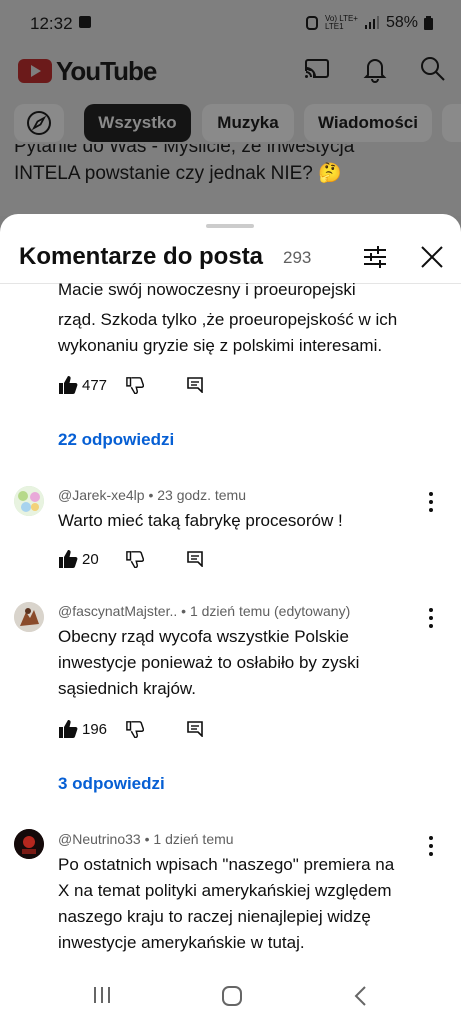  What do you see at coordinates (137, 123) in the screenshot?
I see `chip-all: Wszystko` at bounding box center [137, 123].